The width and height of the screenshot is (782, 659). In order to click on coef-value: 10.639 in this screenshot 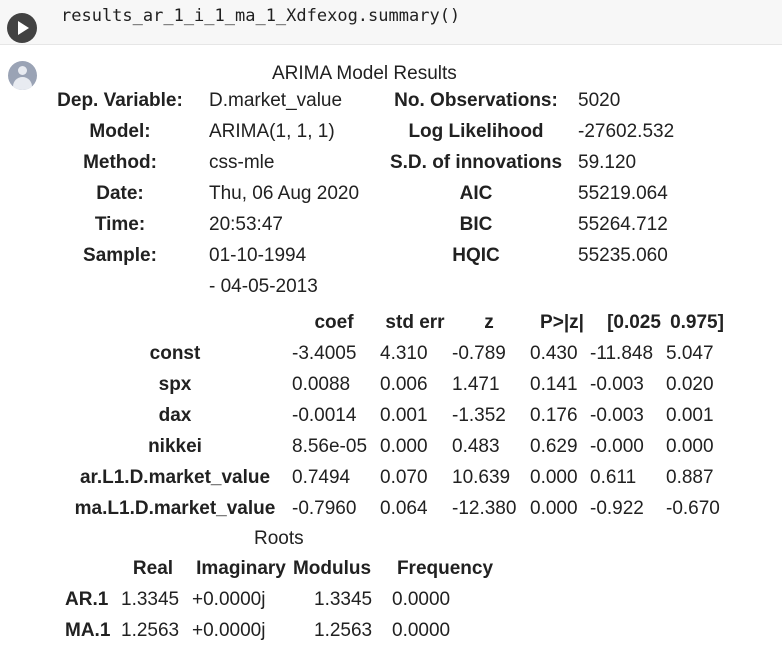, I will do `click(481, 477)`.